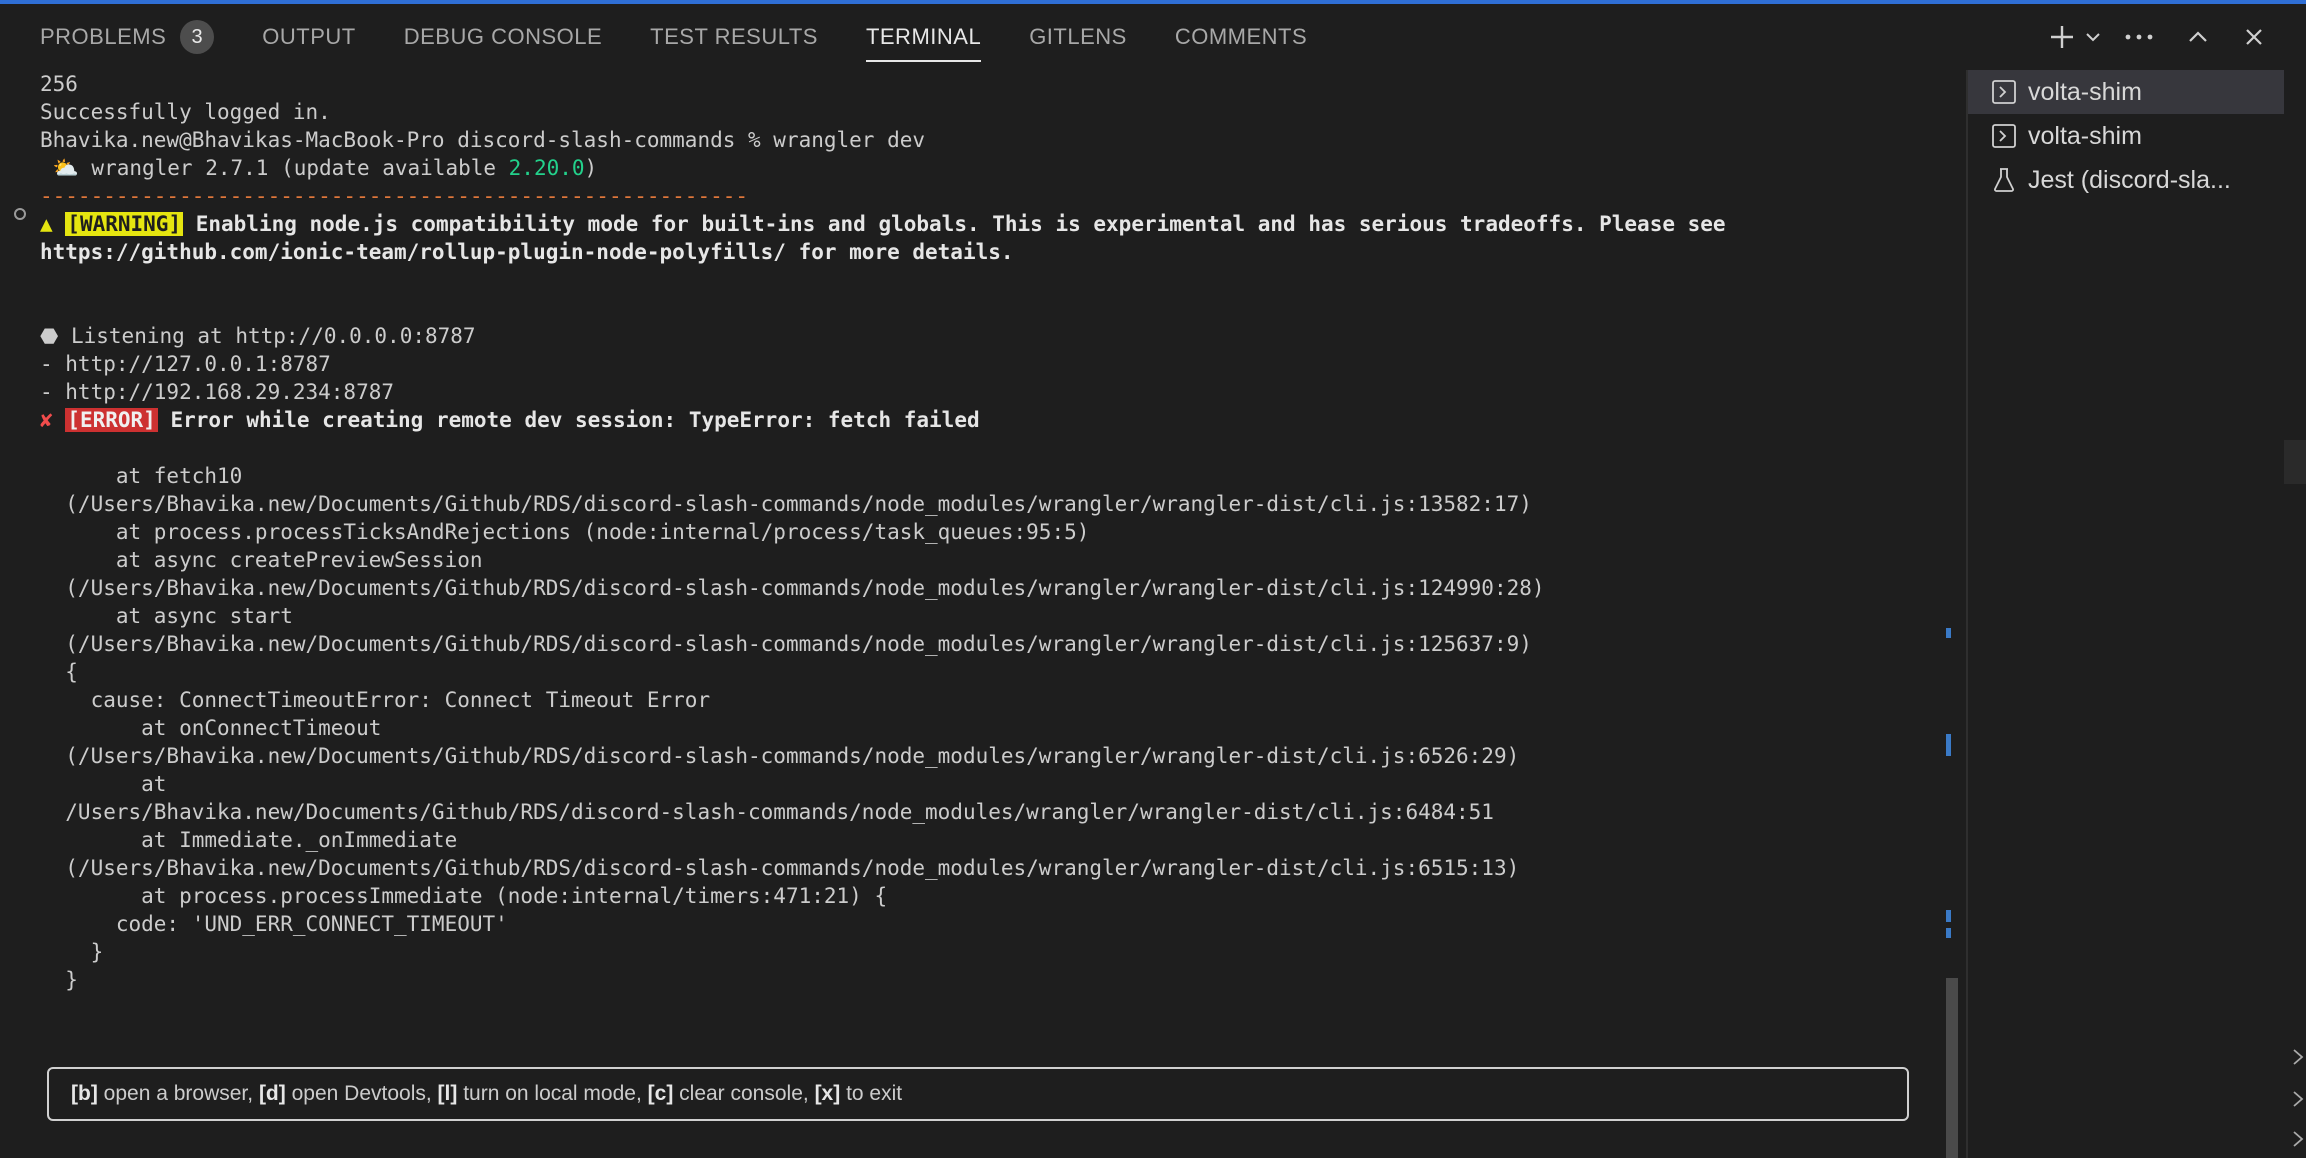 The height and width of the screenshot is (1158, 2306). I want to click on local-url-line: - http://192.168.29.234:8787, so click(990, 392).